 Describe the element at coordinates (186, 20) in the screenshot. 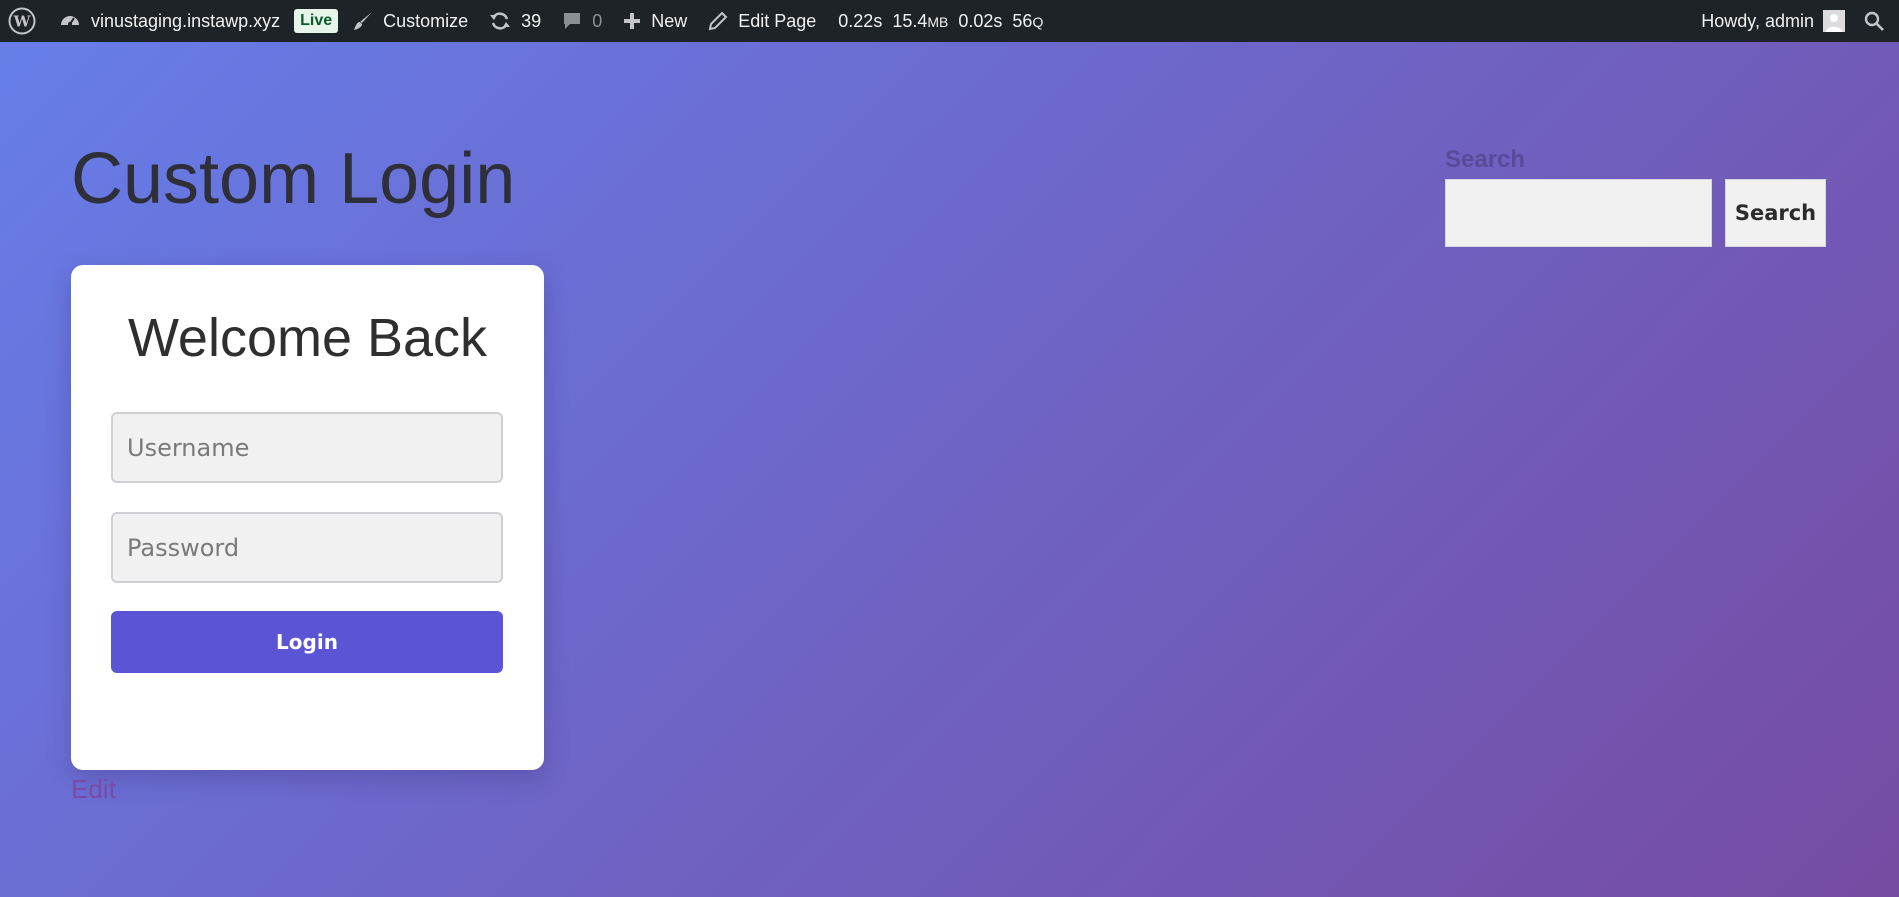

I see `site-name: vinustaging.instawp.xyz` at that location.